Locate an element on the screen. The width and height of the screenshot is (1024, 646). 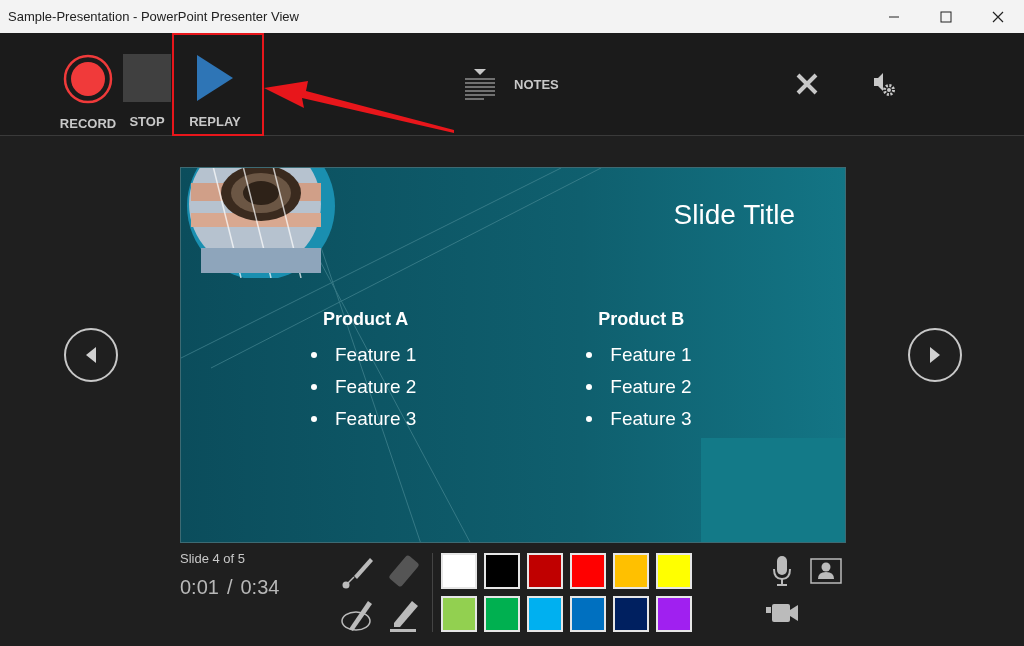
slide-counter: Slide 4 of 5 is located at coordinates (213, 559).